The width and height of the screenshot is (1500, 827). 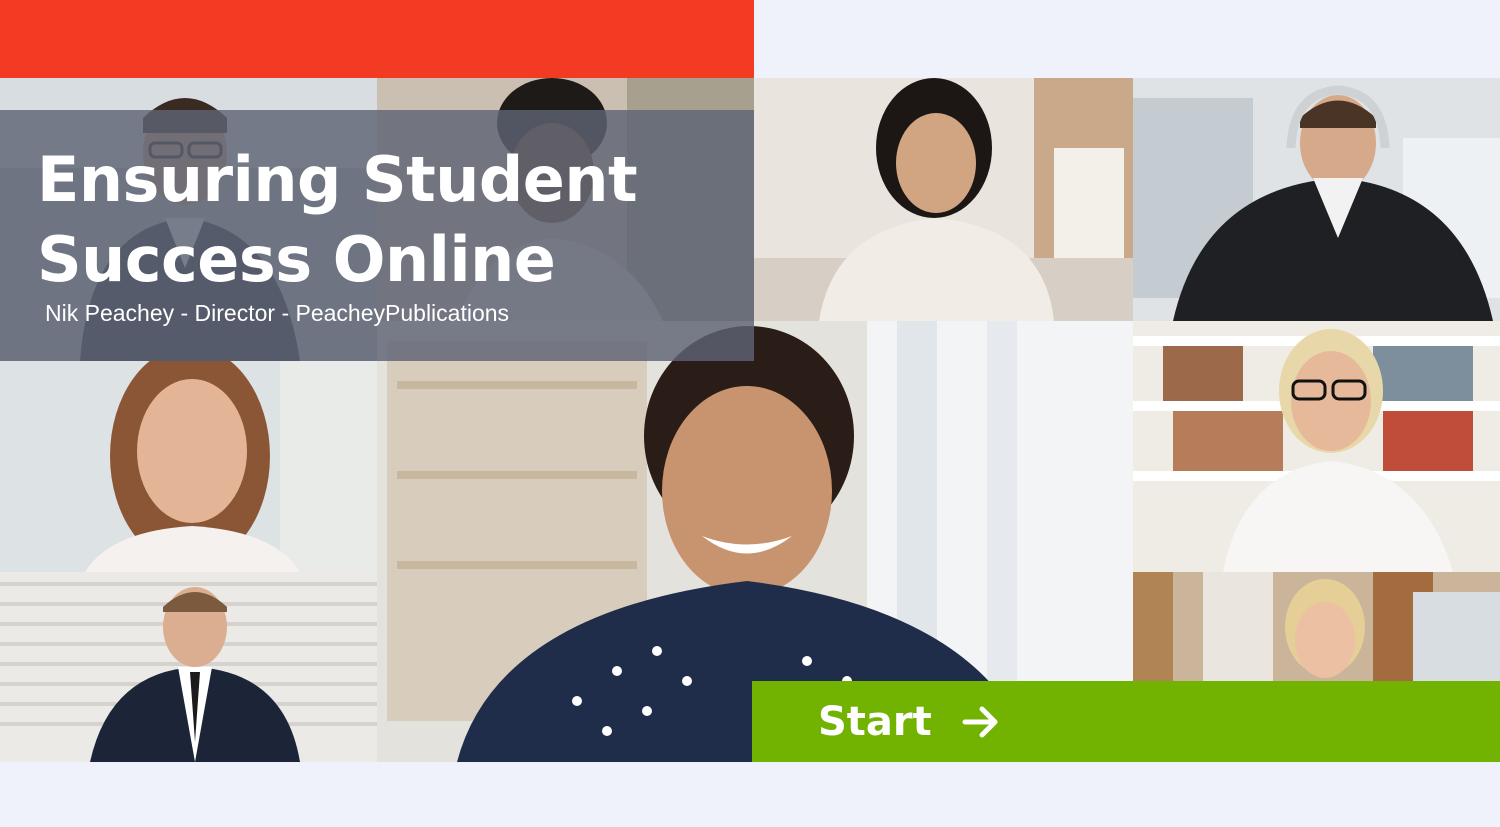 I want to click on photo-woman-blonde-office, so click(x=1316, y=626).